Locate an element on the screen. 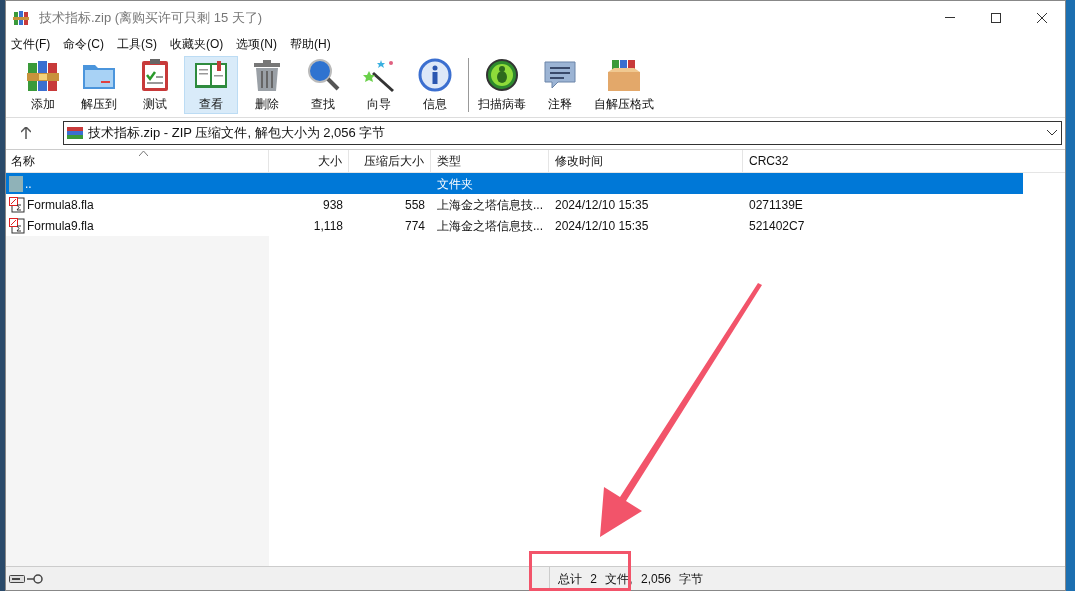 The image size is (1075, 591). table-cell-text: .. is located at coordinates (28, 184).